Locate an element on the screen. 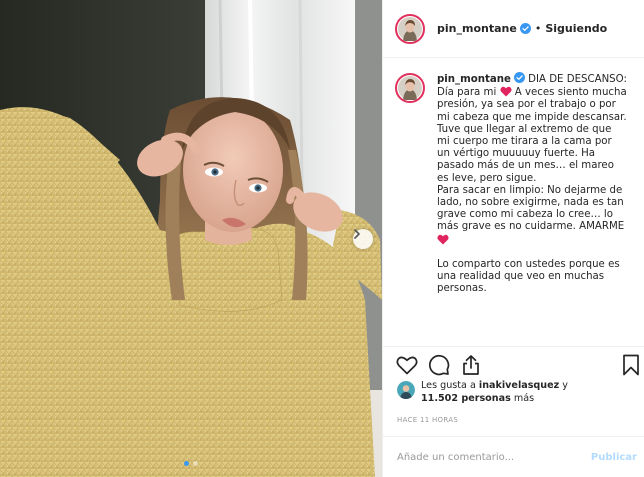 This screenshot has height=477, width=644. carousel-indicator is located at coordinates (191, 463).